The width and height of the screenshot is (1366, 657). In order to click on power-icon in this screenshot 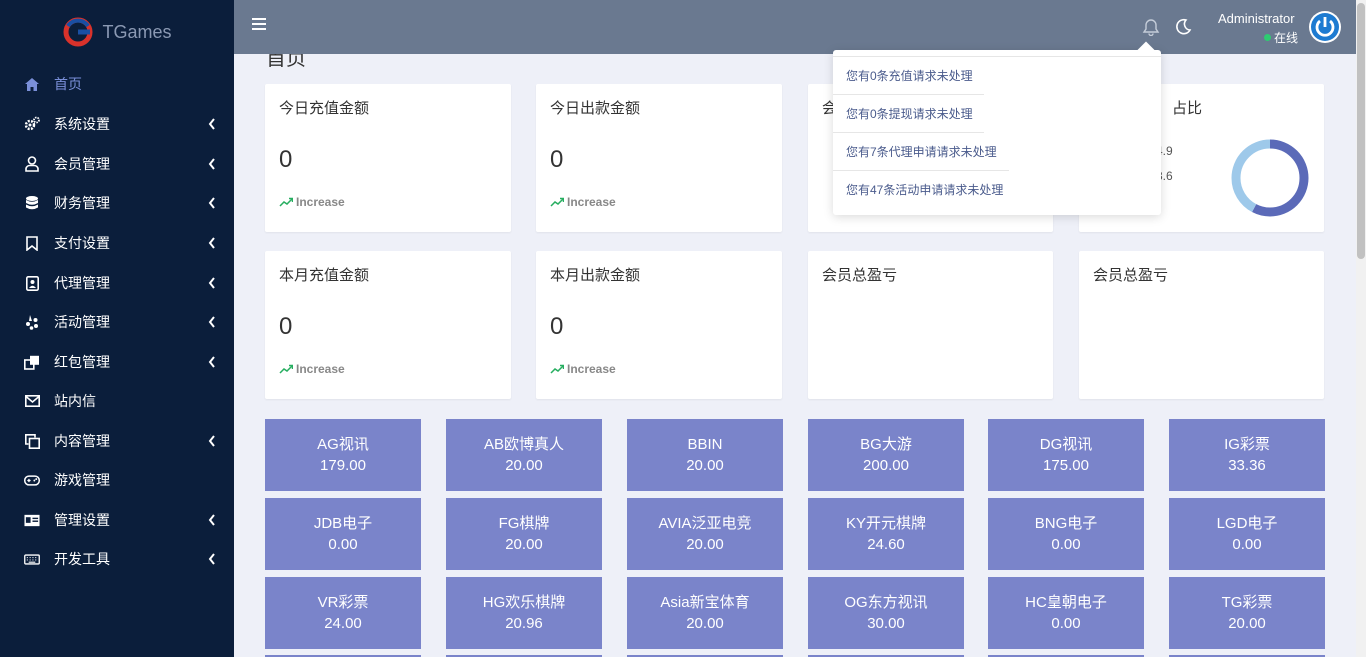, I will do `click(1325, 27)`.